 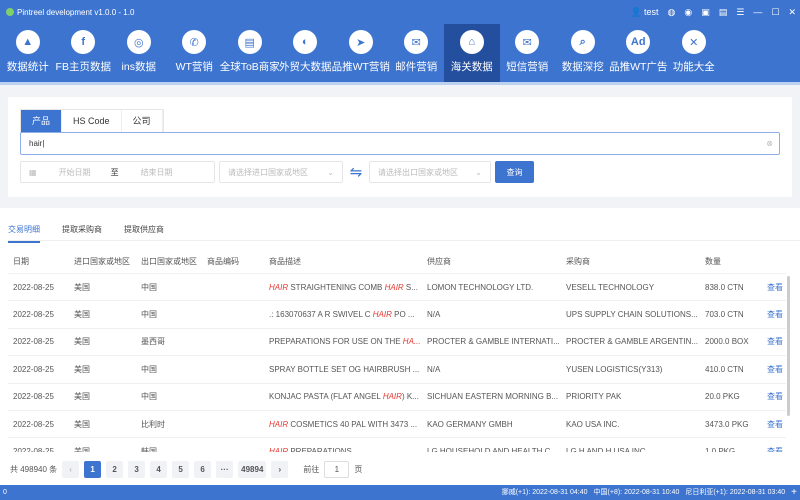 I want to click on nav-item: f FB主页数据, so click(x=84, y=53).